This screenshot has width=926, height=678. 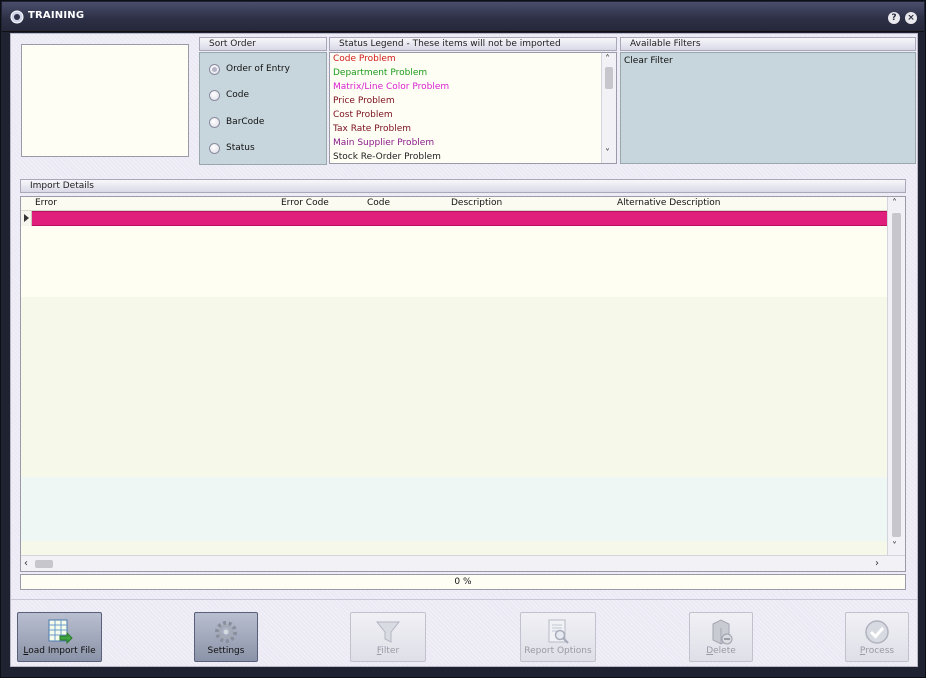 What do you see at coordinates (240, 148) in the screenshot?
I see `sort-option-label: Status` at bounding box center [240, 148].